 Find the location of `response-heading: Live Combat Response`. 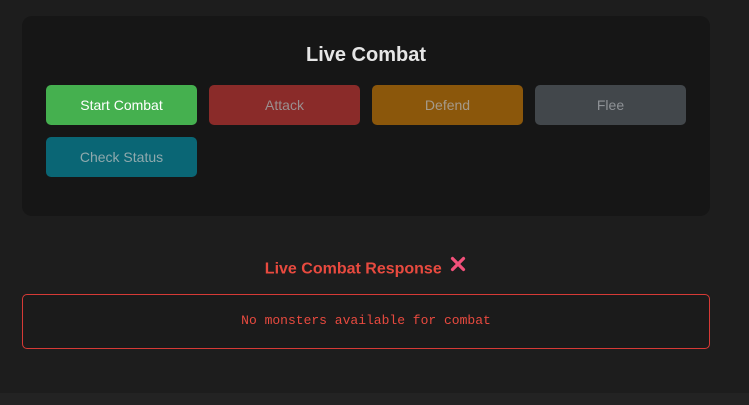

response-heading: Live Combat Response is located at coordinates (365, 268).